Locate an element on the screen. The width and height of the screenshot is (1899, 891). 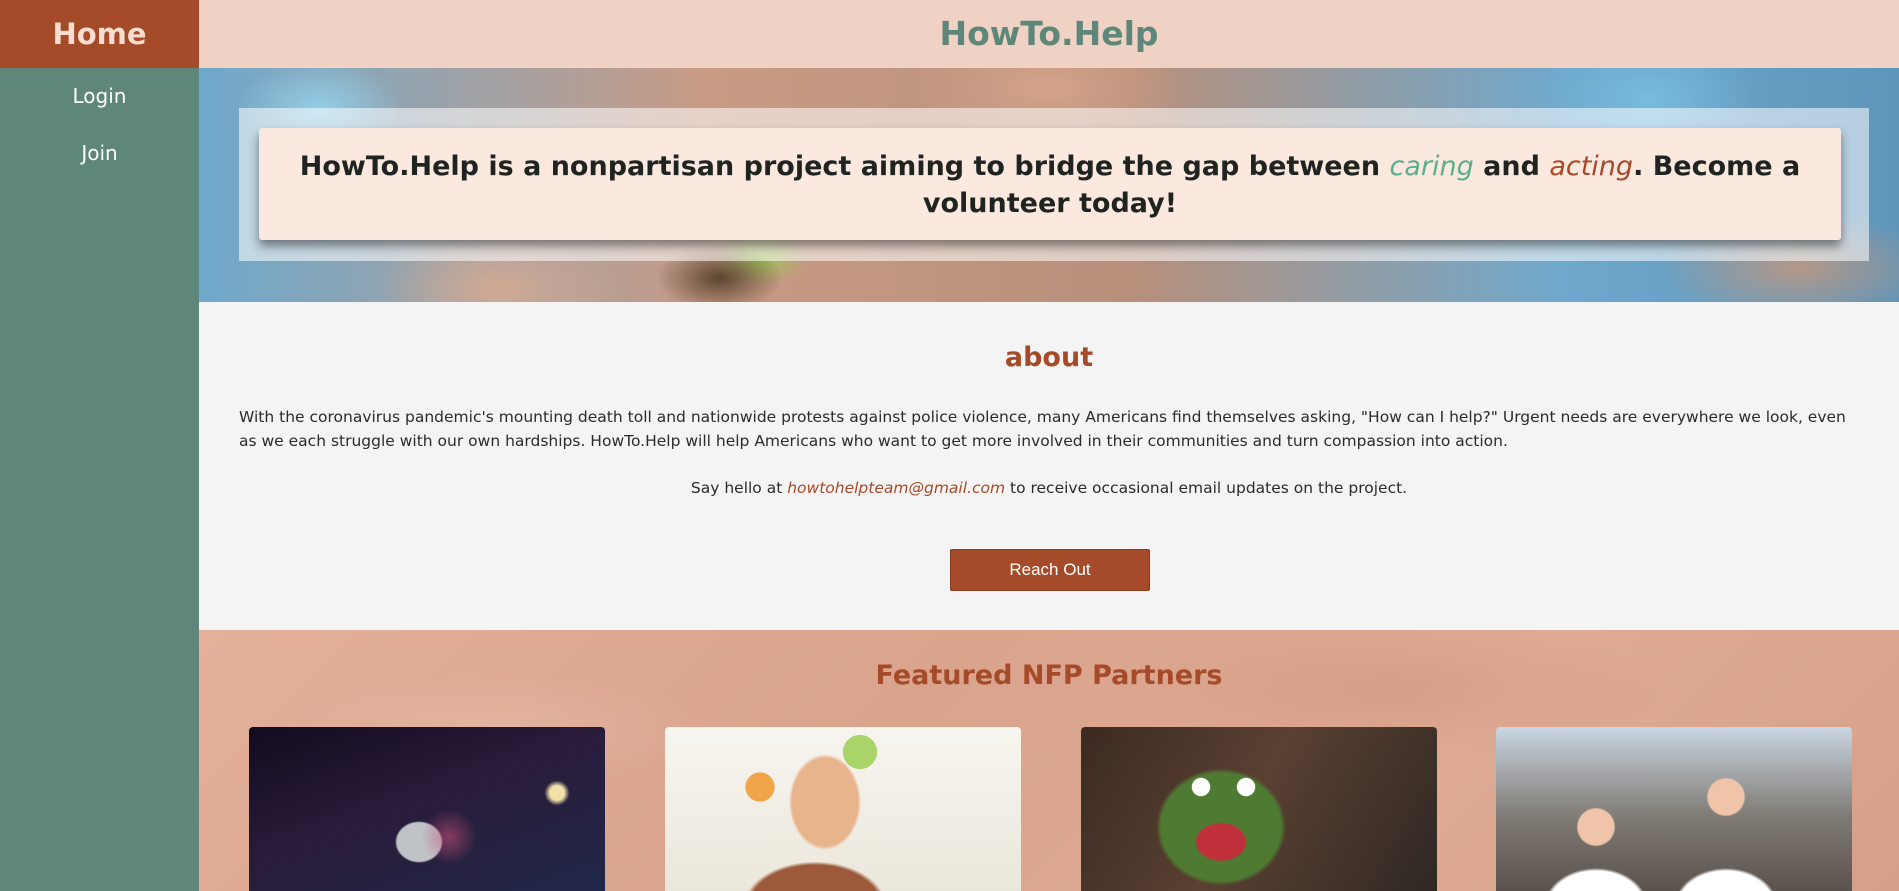
partner-card-microphone is located at coordinates (427, 809).